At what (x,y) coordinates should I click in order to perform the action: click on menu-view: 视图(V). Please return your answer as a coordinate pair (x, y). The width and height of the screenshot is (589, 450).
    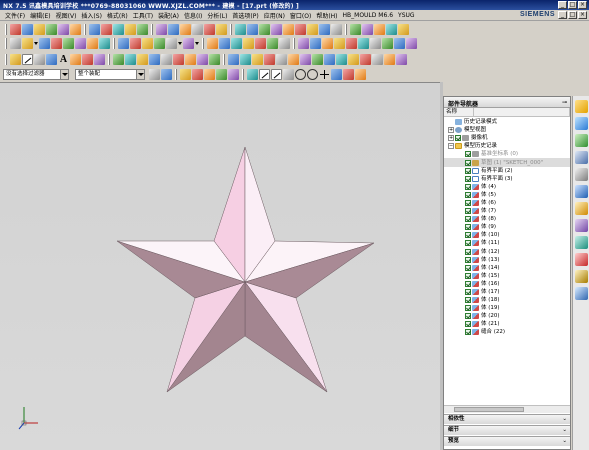
    Looking at the image, I should click on (66, 15).